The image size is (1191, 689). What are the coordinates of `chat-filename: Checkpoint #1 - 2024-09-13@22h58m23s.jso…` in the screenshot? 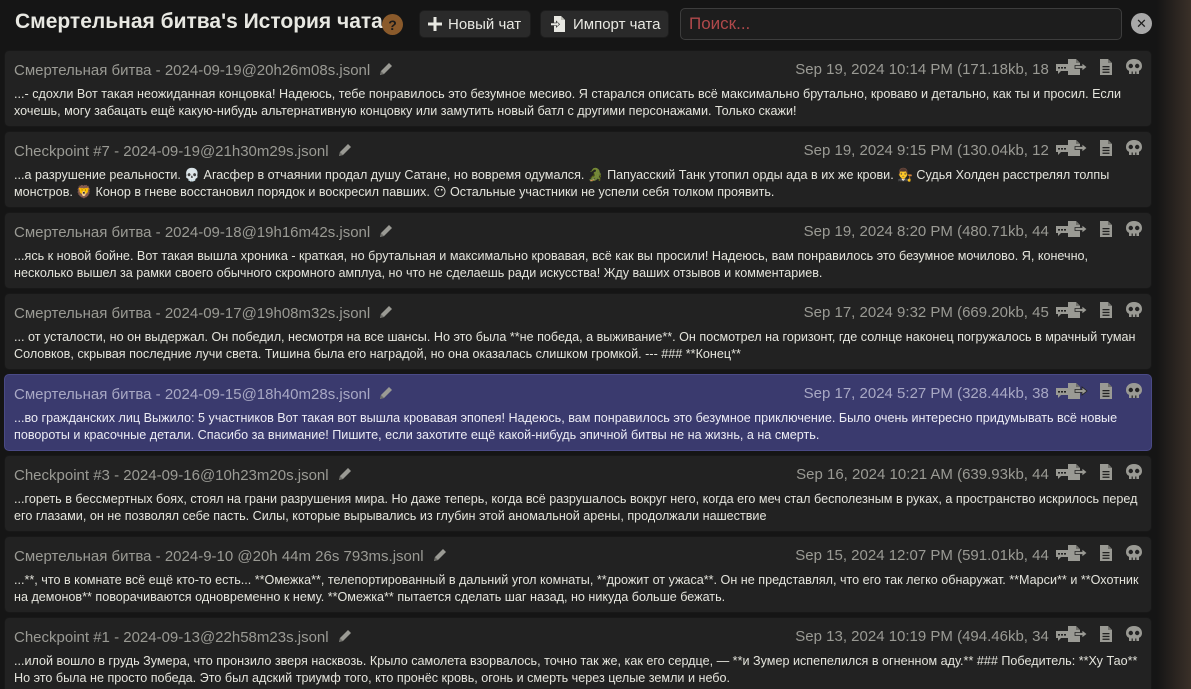 It's located at (183, 638).